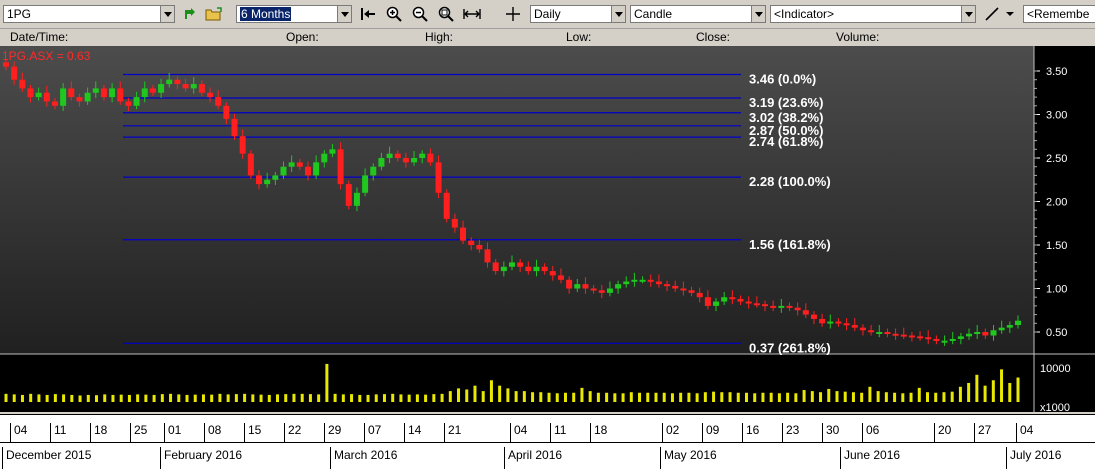 This screenshot has width=1095, height=469. What do you see at coordinates (368, 14) in the screenshot?
I see `go-to-start-icon` at bounding box center [368, 14].